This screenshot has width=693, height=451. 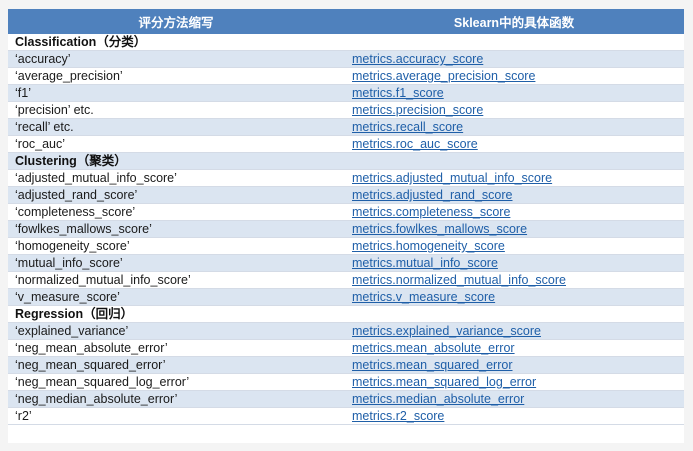 I want to click on function-cell: metrics.homogeneity_score, so click(x=514, y=246).